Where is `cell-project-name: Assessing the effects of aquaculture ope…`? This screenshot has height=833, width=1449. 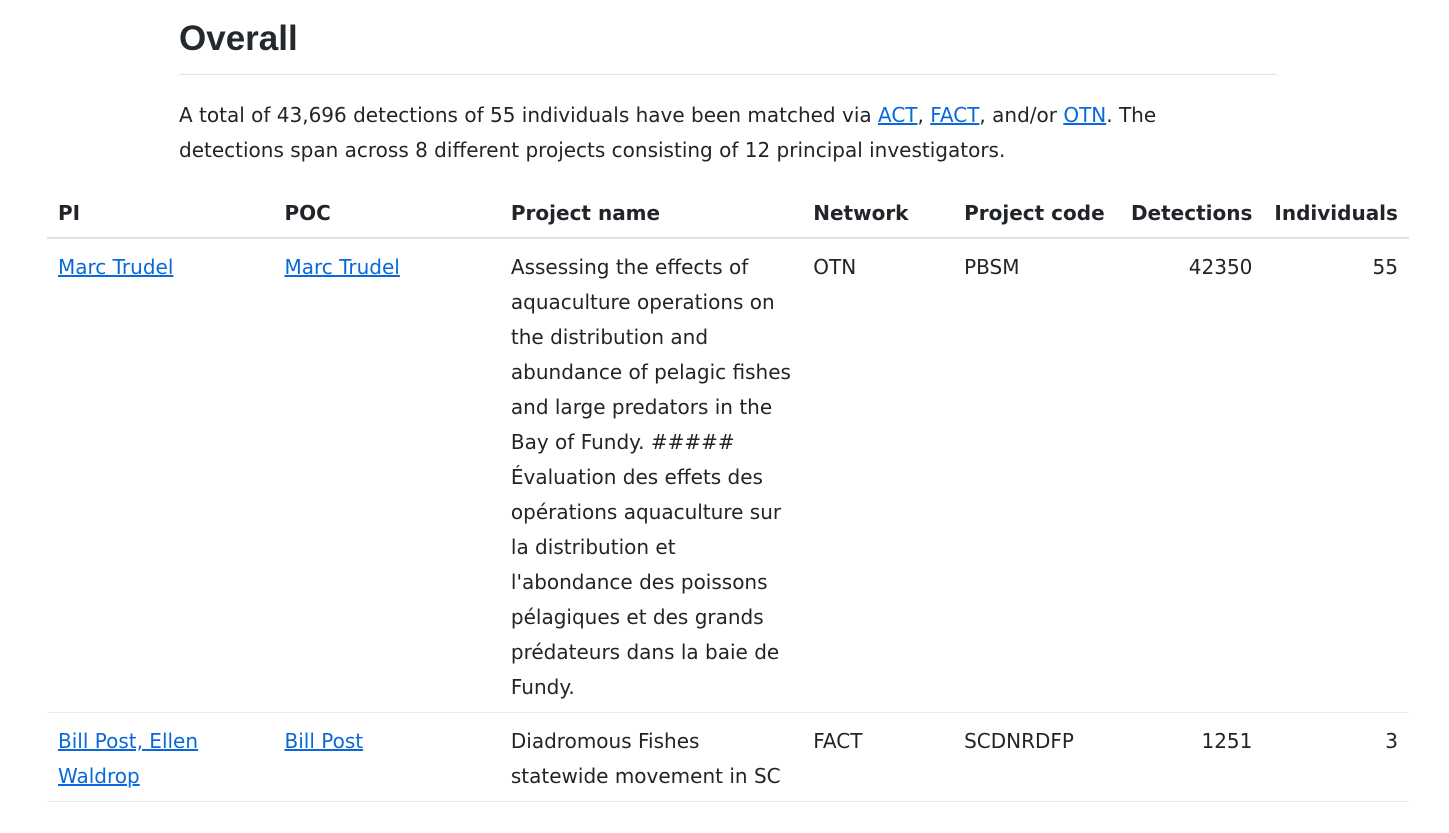
cell-project-name: Assessing the effects of aquaculture ope… is located at coordinates (651, 475).